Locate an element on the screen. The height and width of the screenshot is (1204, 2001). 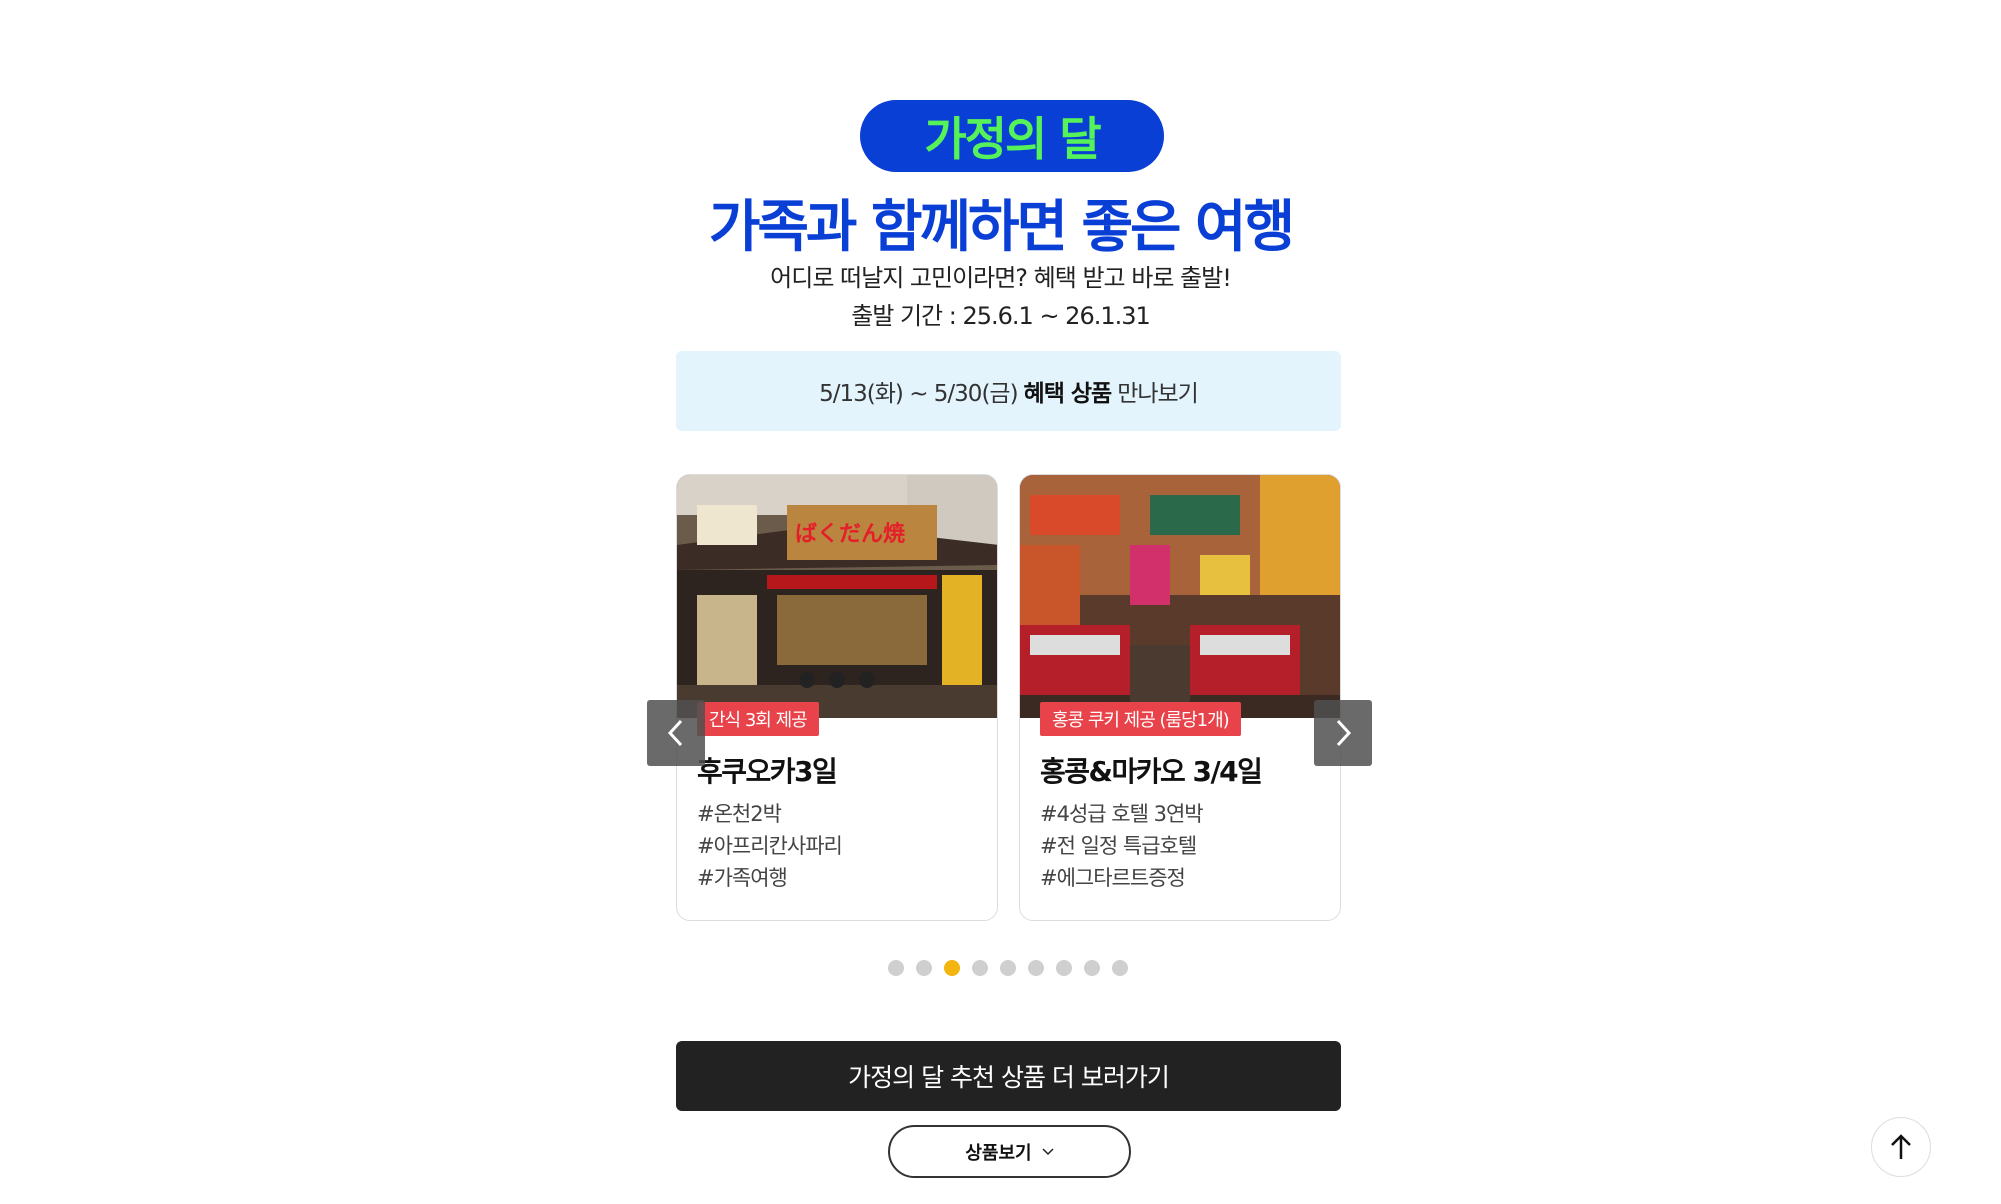
hashtag: #에그타르트증정 is located at coordinates (1113, 878).